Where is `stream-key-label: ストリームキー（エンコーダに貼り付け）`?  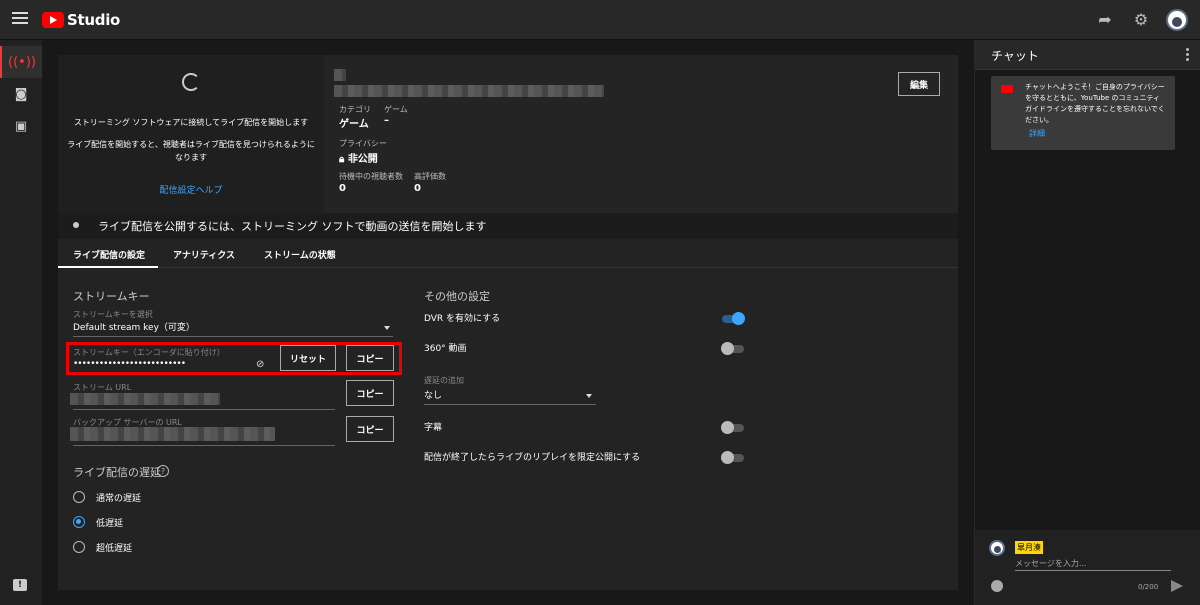
stream-key-label: ストリームキー（エンコーダに貼り付け） is located at coordinates (149, 352).